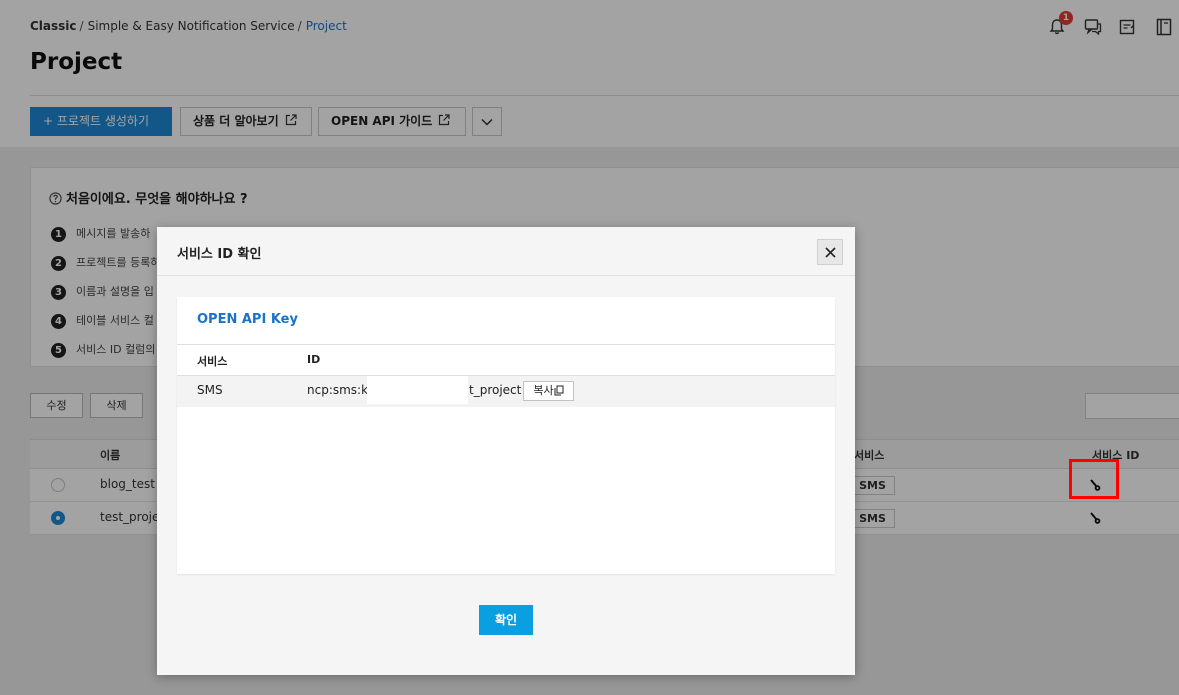  What do you see at coordinates (417, 390) in the screenshot?
I see `redacted-area` at bounding box center [417, 390].